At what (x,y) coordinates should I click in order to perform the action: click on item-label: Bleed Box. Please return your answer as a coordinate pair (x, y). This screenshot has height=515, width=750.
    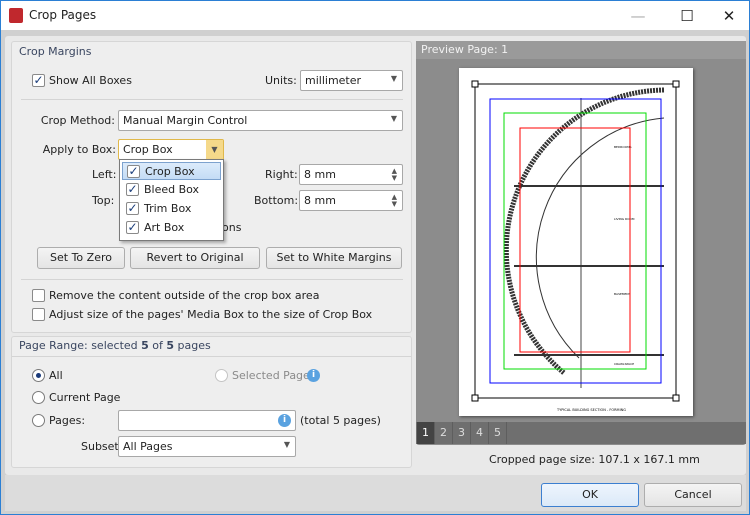
    Looking at the image, I should click on (172, 189).